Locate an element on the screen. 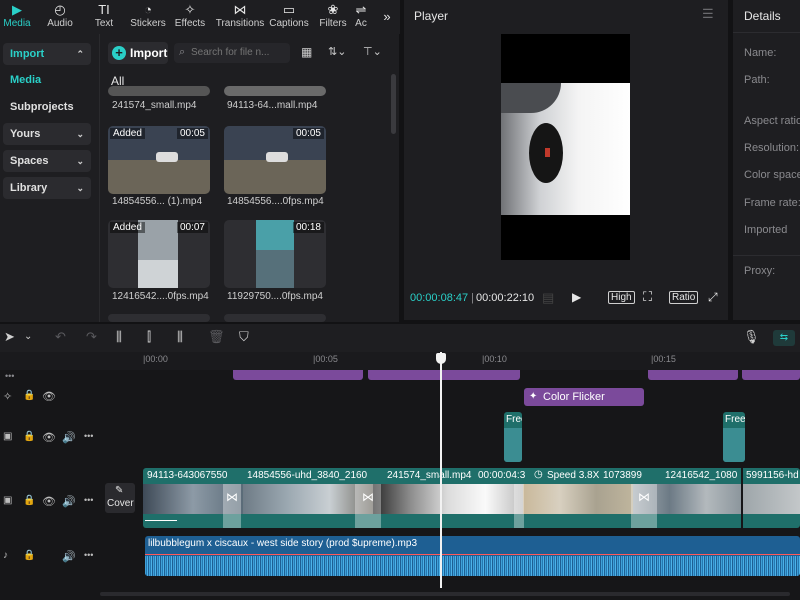  tab-filters: ❀ Filters is located at coordinates (333, 17).